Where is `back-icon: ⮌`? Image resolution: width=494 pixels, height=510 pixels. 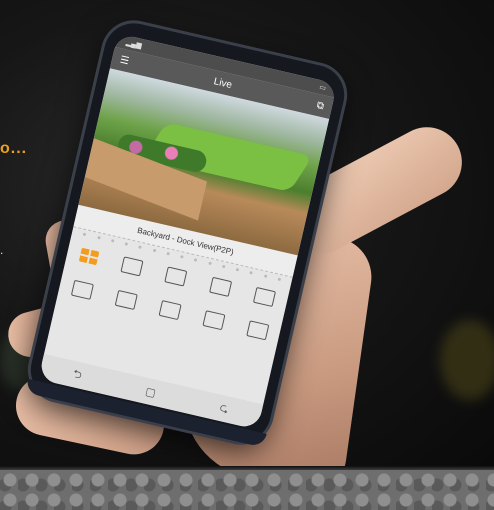 back-icon: ⮌ is located at coordinates (77, 375).